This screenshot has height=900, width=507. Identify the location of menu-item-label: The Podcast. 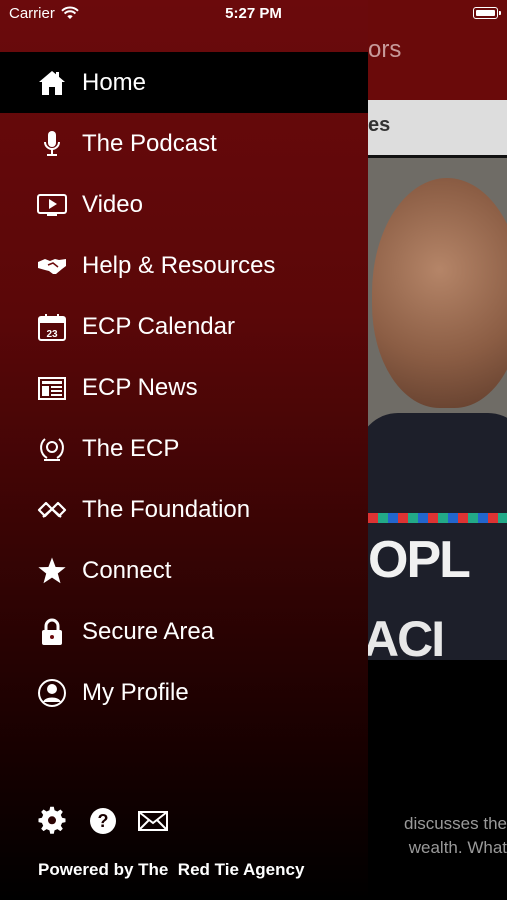
(149, 143).